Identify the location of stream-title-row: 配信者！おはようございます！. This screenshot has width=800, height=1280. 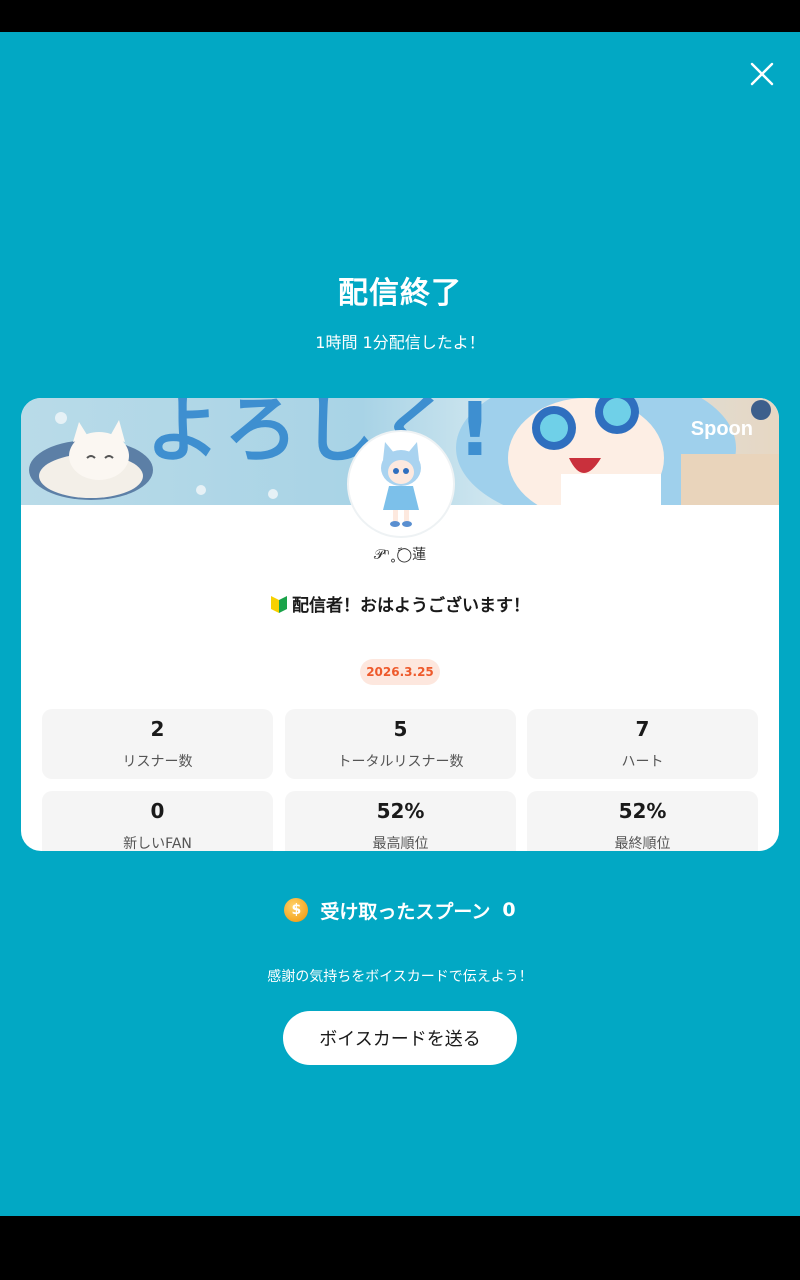
(400, 603).